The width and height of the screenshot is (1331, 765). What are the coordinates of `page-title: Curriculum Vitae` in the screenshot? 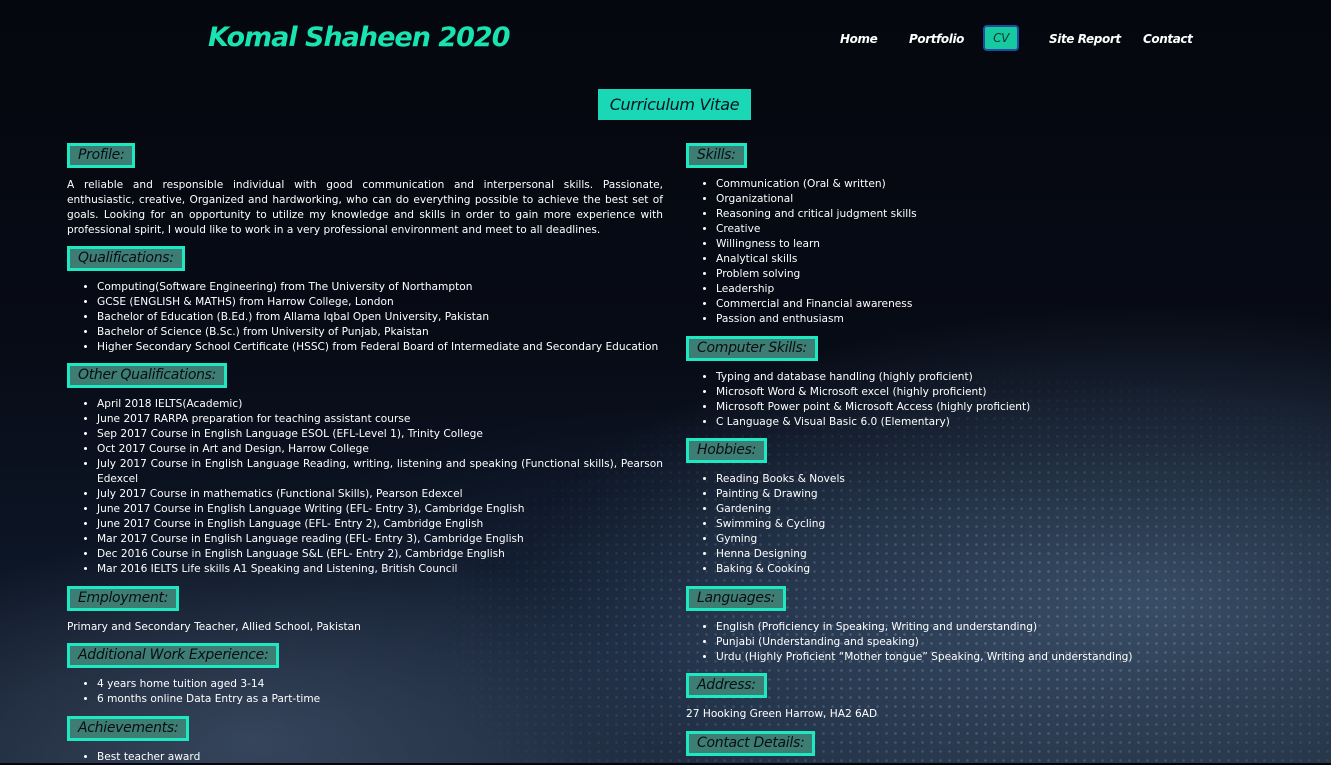 It's located at (674, 104).